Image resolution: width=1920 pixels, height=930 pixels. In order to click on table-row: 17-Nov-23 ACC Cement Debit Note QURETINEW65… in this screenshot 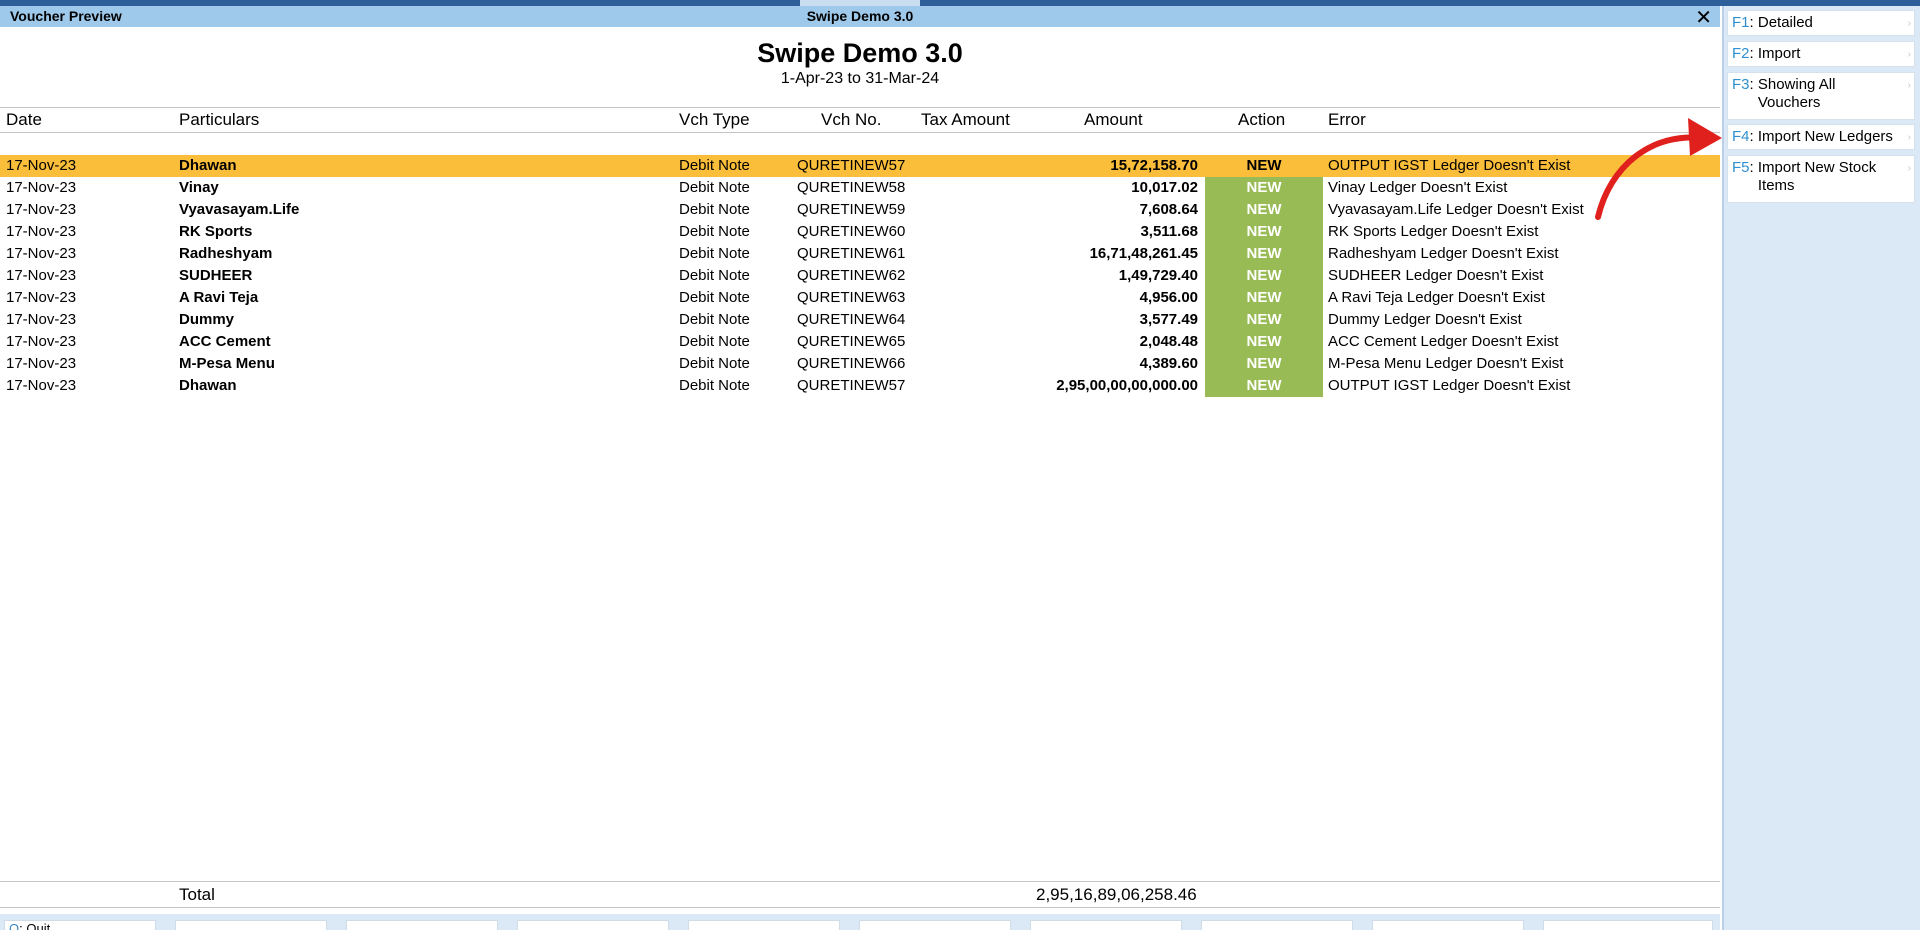, I will do `click(860, 342)`.